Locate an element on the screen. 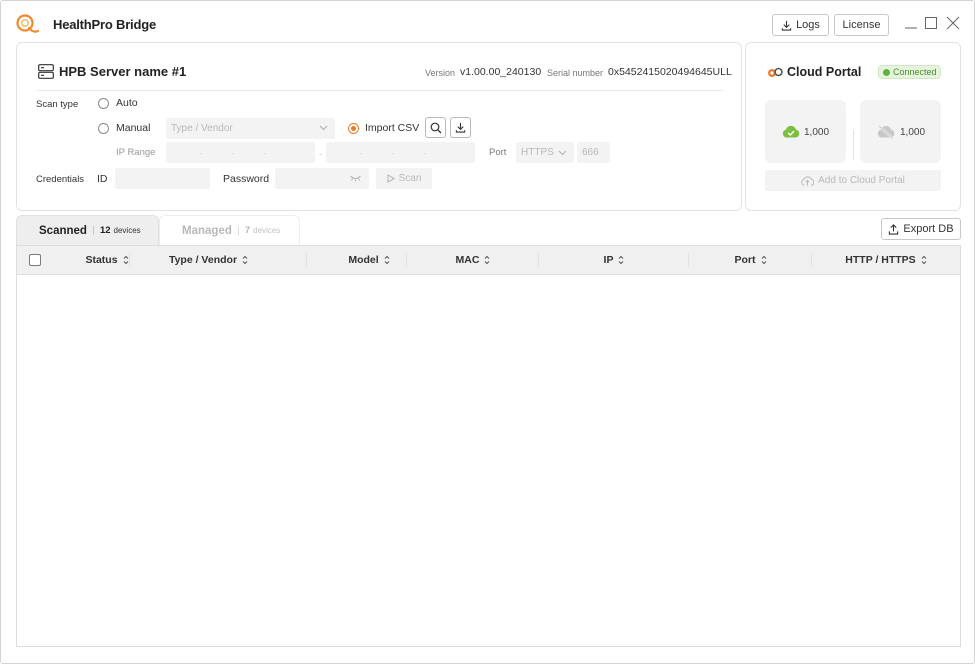 The height and width of the screenshot is (664, 975). maximize-button is located at coordinates (931, 23).